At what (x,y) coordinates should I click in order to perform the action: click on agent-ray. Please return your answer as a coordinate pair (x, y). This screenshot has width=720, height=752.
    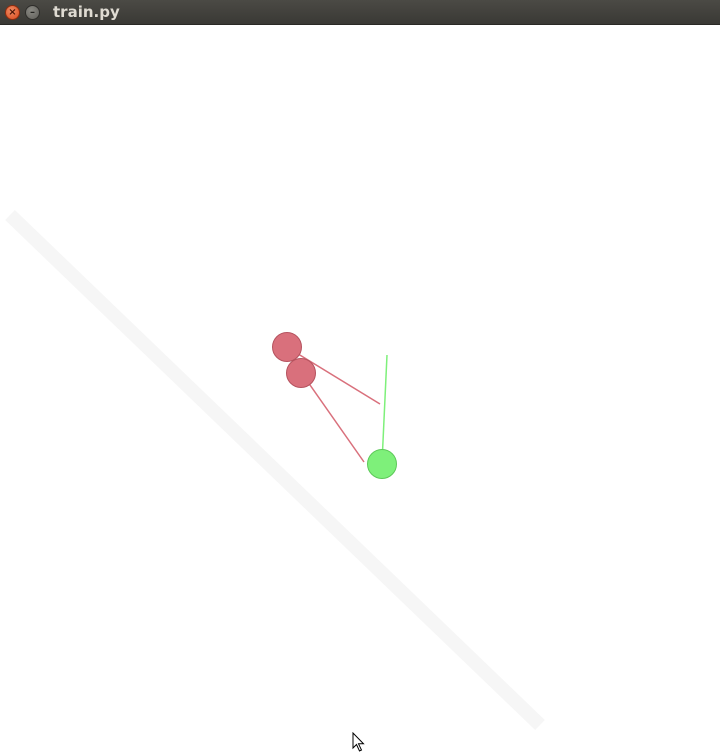
    Looking at the image, I should click on (384, 409).